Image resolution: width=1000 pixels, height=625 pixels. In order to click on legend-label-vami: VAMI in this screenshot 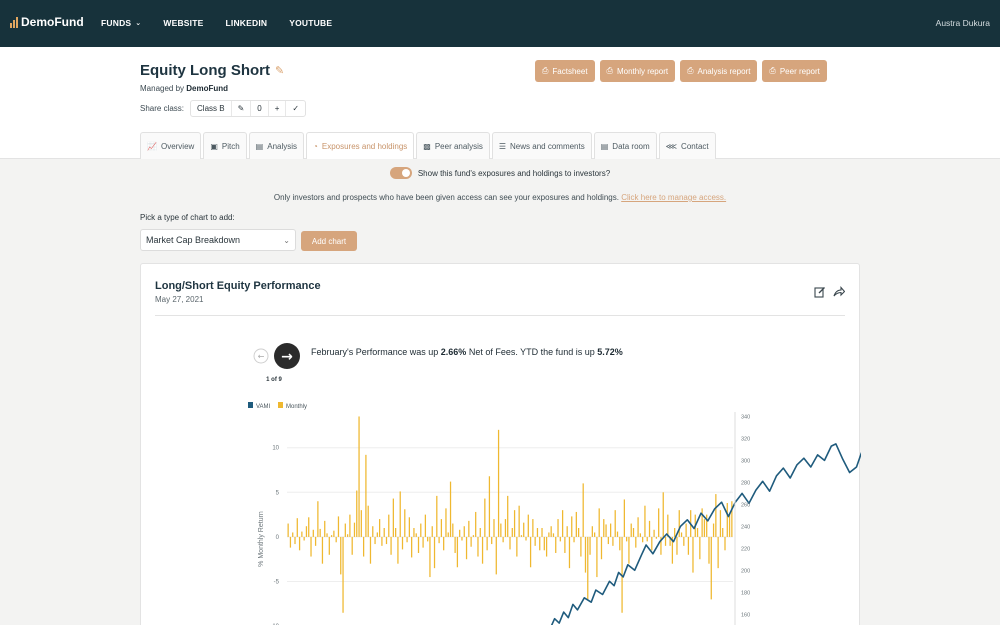, I will do `click(263, 407)`.